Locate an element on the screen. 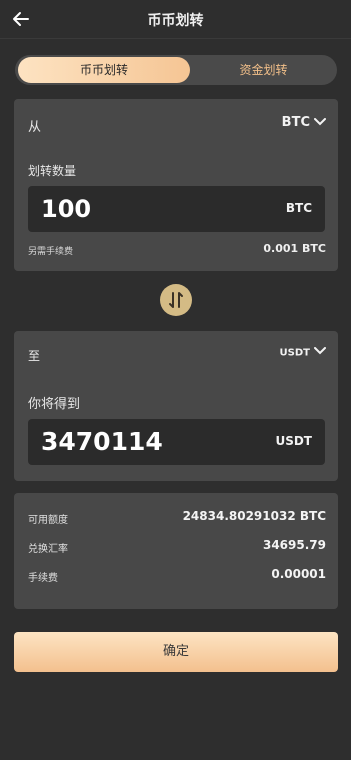 The image size is (351, 760). amount-value: 100 is located at coordinates (66, 209).